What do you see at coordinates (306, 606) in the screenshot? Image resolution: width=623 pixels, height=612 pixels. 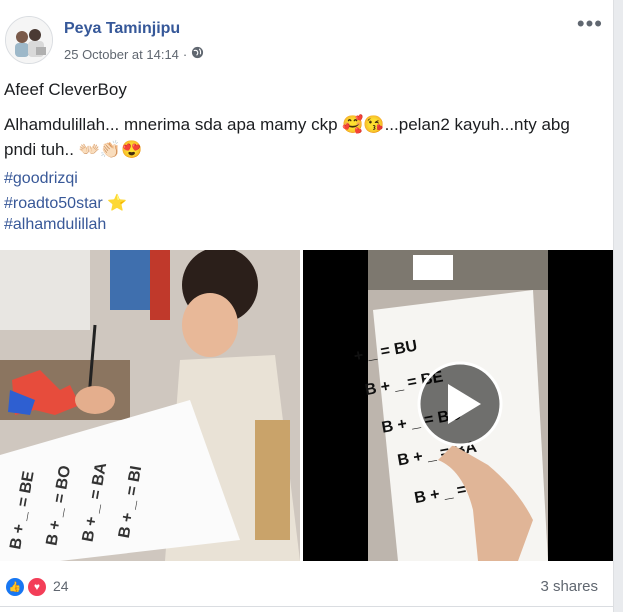 I see `divider` at bounding box center [306, 606].